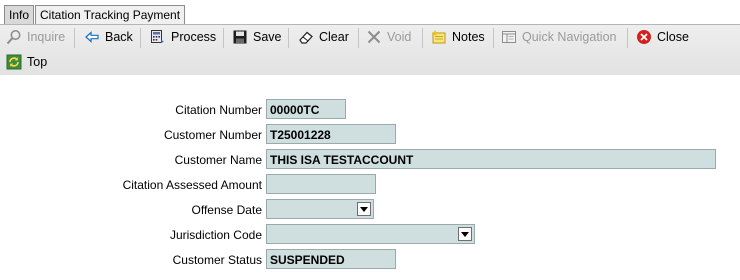 The image size is (740, 280). Describe the element at coordinates (439, 37) in the screenshot. I see `notes-icon` at that location.